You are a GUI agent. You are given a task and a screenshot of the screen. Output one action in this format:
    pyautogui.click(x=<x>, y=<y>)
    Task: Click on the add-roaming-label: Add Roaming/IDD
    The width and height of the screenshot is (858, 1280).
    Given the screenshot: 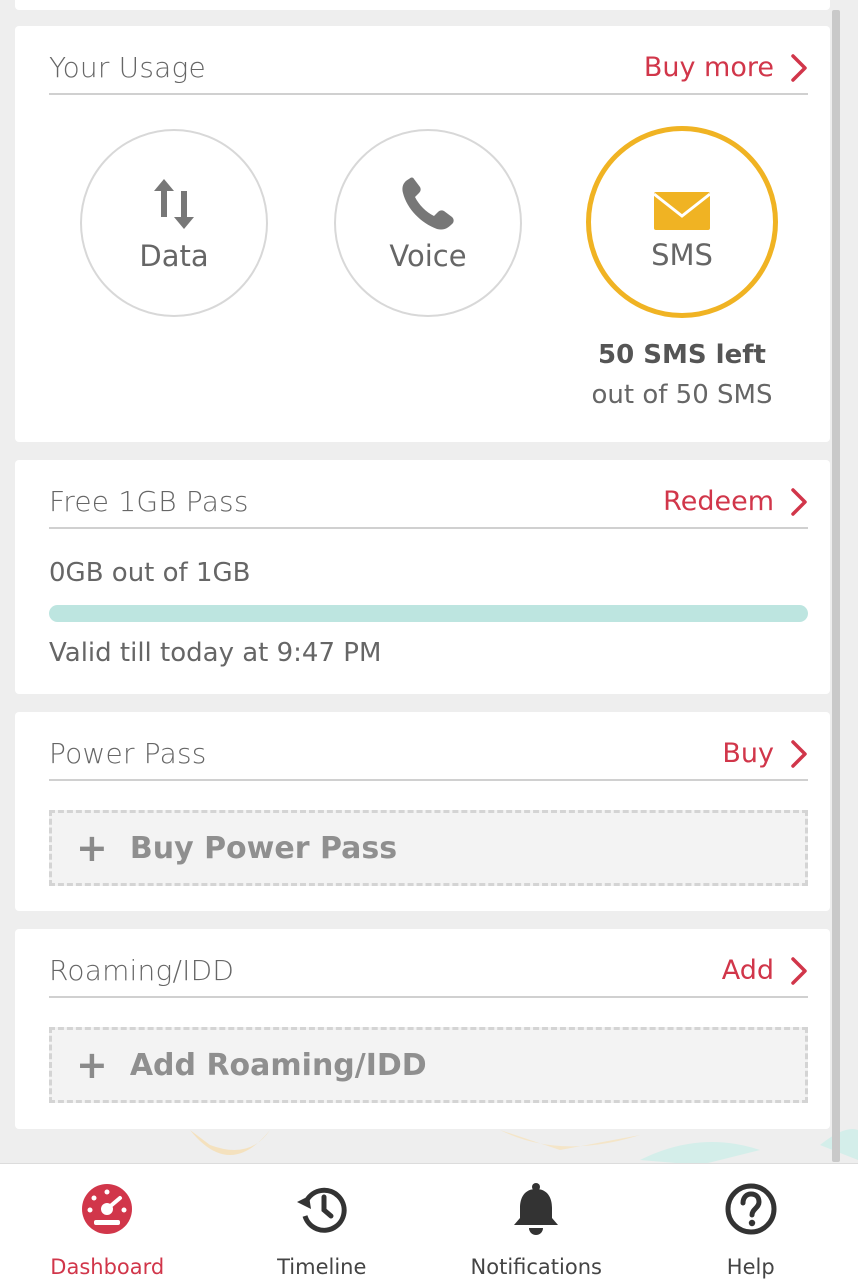 What is the action you would take?
    pyautogui.click(x=278, y=1065)
    